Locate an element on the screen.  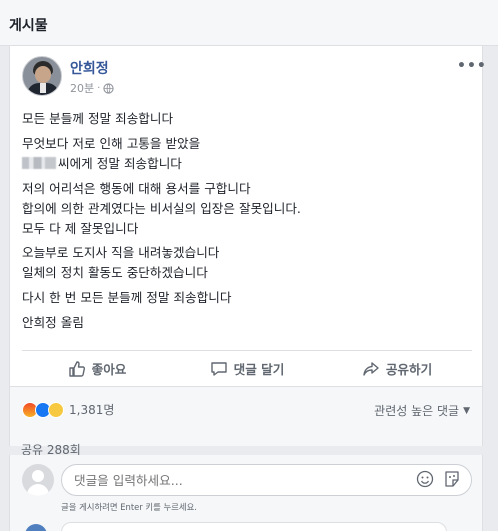
share-button: 공유하기 is located at coordinates (397, 368).